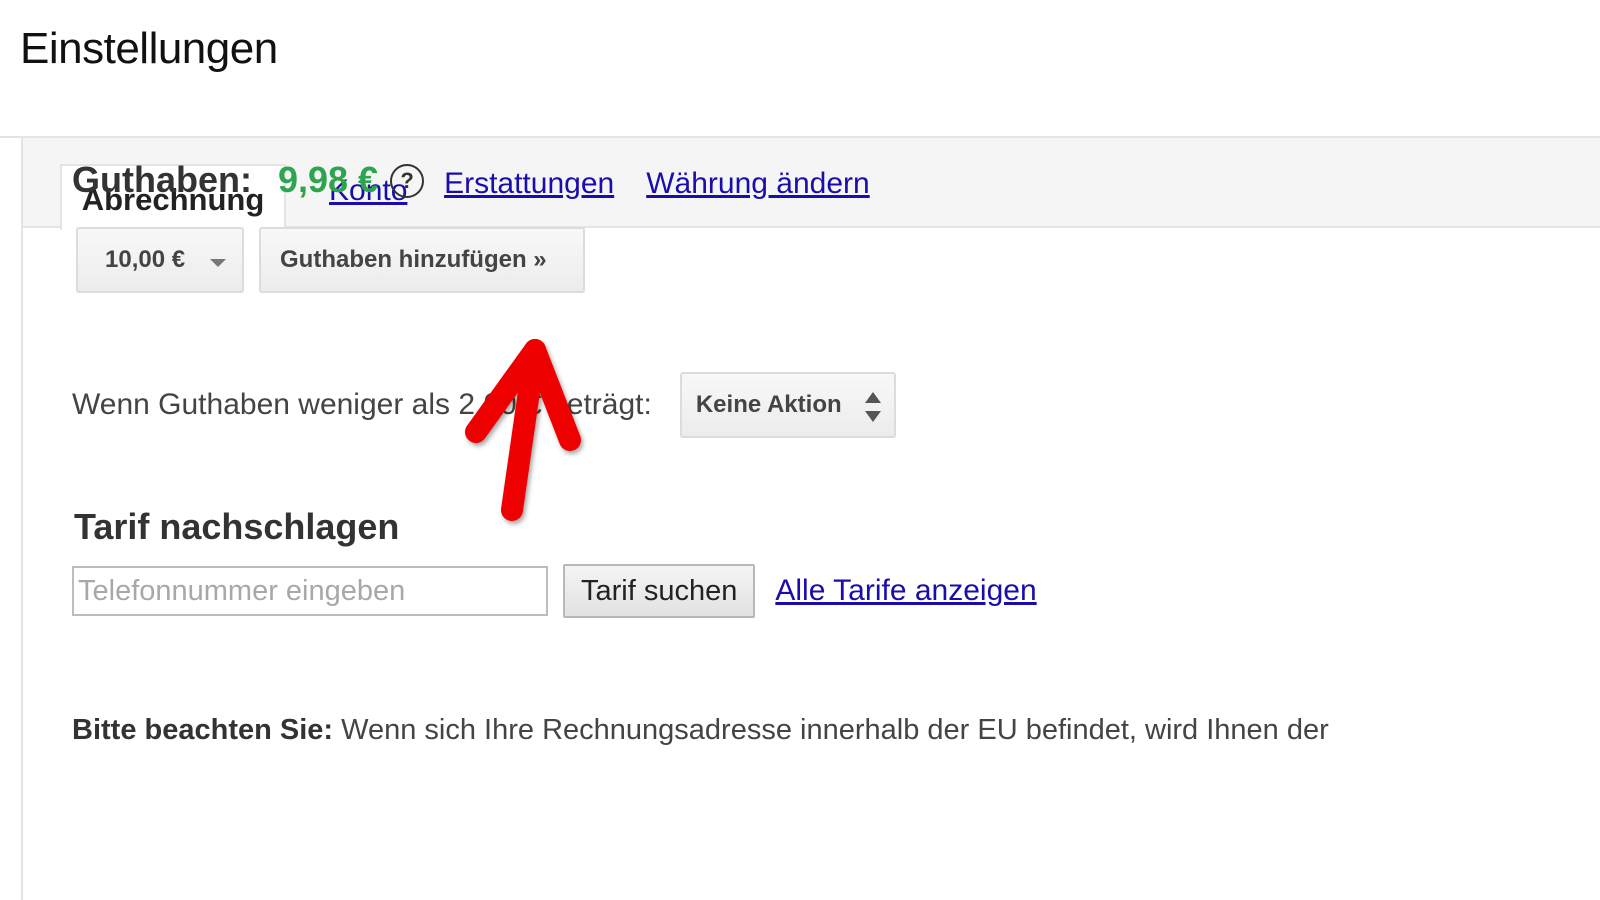  Describe the element at coordinates (203, 730) in the screenshot. I see `notice-label: Bitte beachten Sie:` at that location.